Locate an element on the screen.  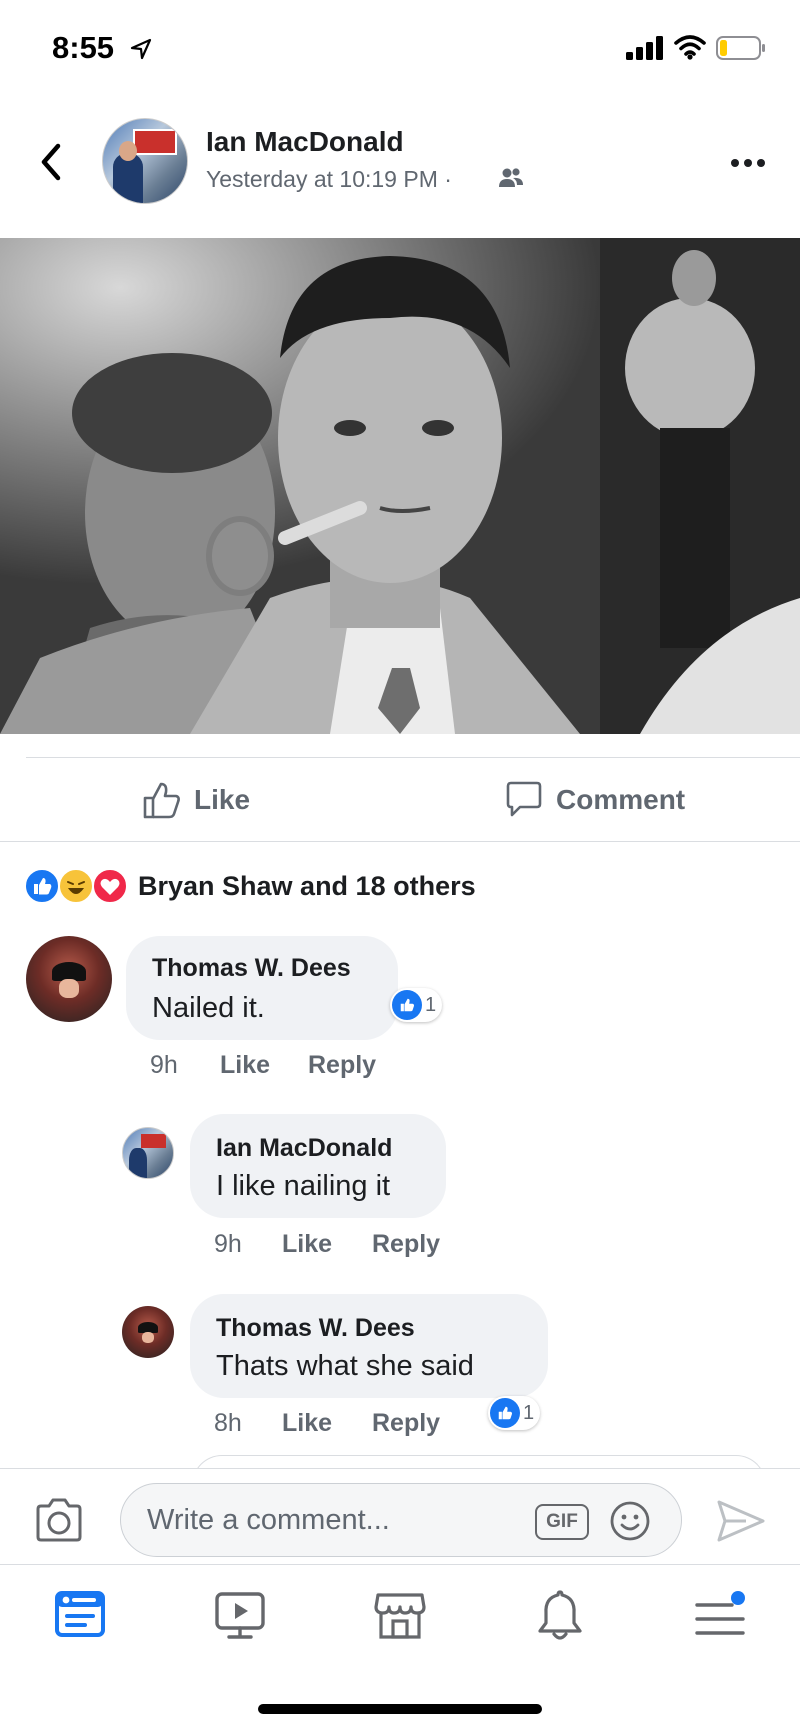
like-button-label: Like is located at coordinates (222, 799).